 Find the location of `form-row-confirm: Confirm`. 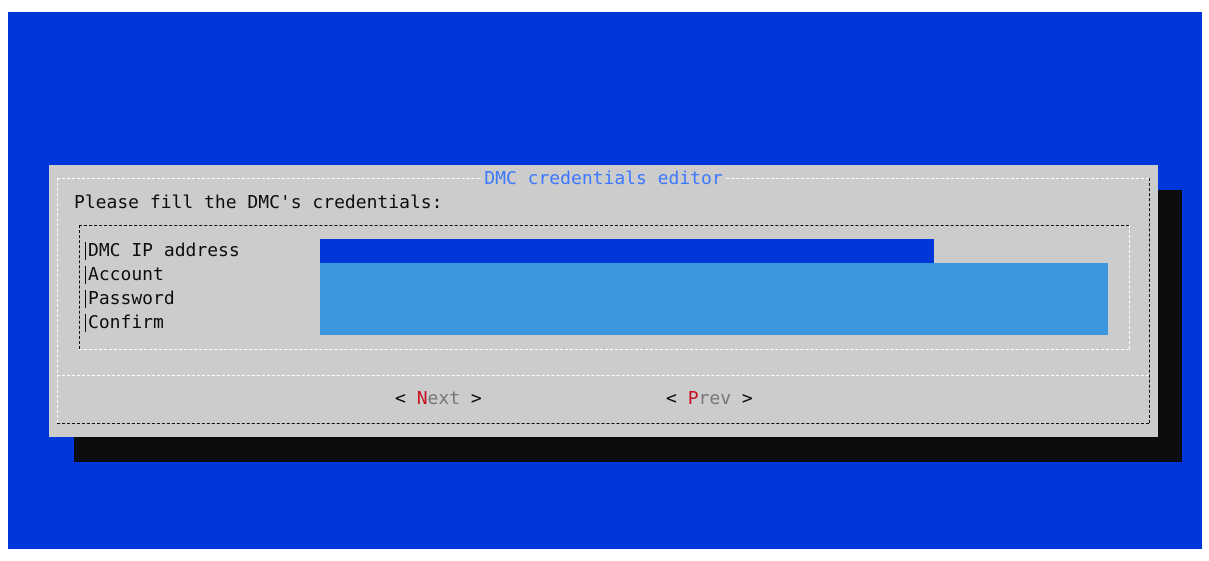

form-row-confirm: Confirm is located at coordinates (594, 323).